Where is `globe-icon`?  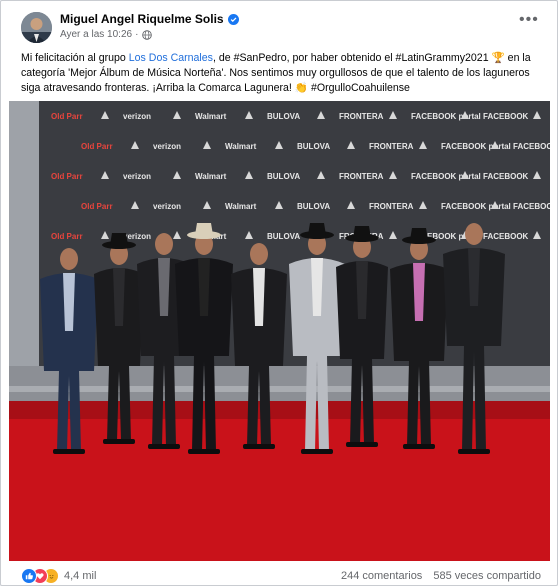 globe-icon is located at coordinates (147, 34).